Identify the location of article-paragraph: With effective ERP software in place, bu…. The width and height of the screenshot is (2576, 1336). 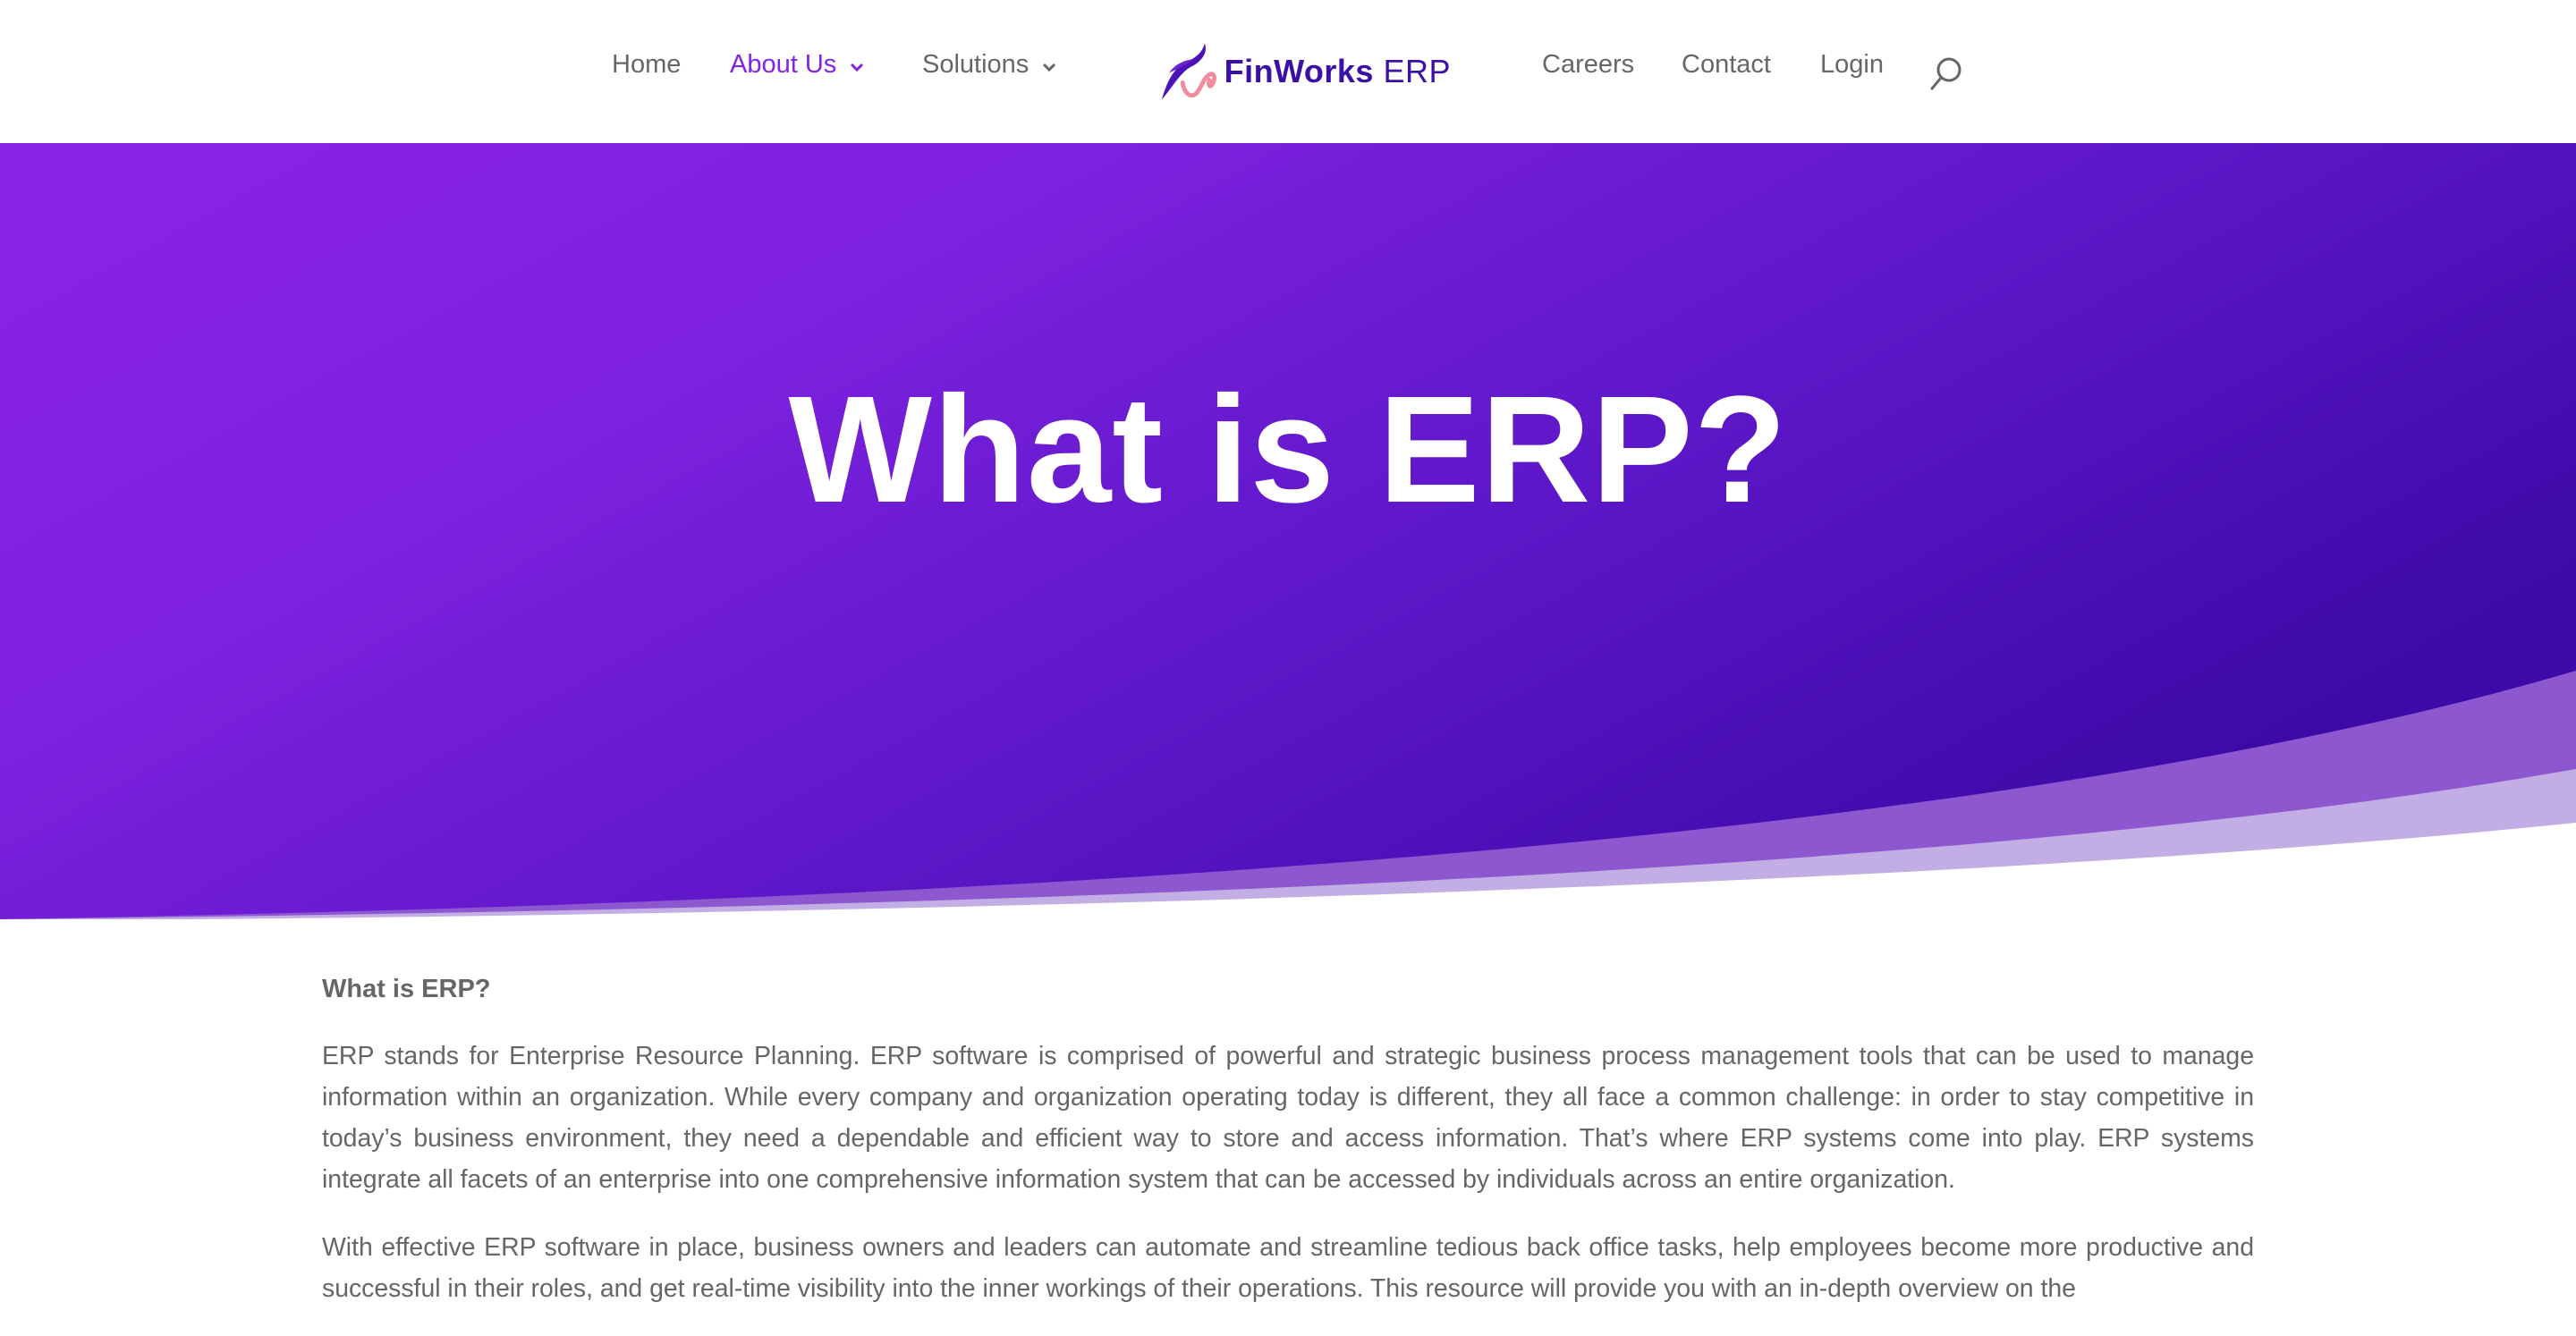
(1288, 1268).